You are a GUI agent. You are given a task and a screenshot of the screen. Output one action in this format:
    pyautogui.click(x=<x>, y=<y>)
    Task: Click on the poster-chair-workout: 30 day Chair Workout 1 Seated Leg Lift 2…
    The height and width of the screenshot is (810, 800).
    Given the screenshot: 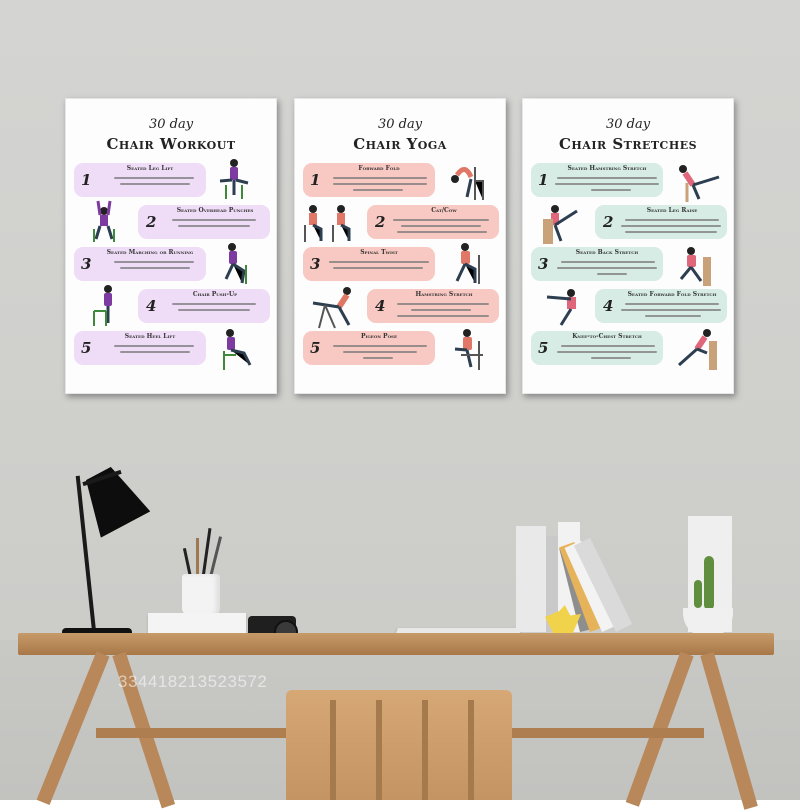 What is the action you would take?
    pyautogui.click(x=171, y=246)
    